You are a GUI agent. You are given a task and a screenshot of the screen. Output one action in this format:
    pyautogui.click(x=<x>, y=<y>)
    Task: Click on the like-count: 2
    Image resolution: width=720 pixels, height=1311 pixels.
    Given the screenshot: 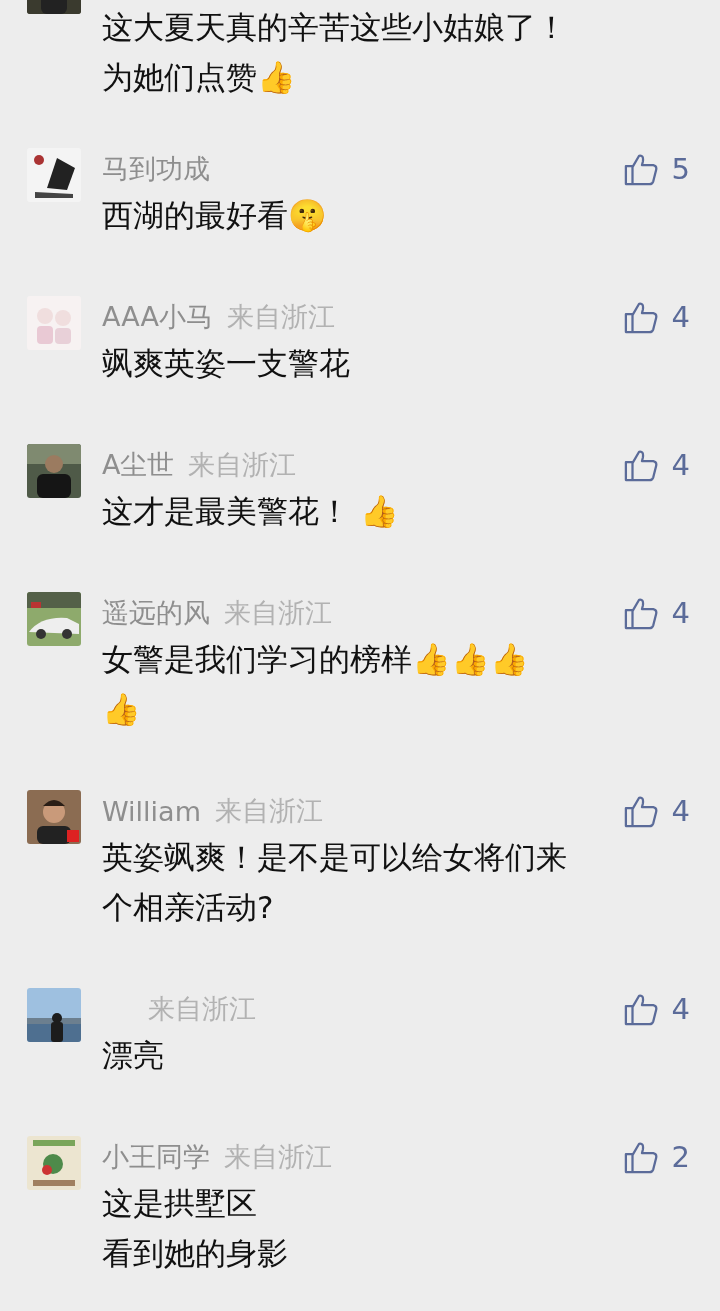 What is the action you would take?
    pyautogui.click(x=680, y=1157)
    